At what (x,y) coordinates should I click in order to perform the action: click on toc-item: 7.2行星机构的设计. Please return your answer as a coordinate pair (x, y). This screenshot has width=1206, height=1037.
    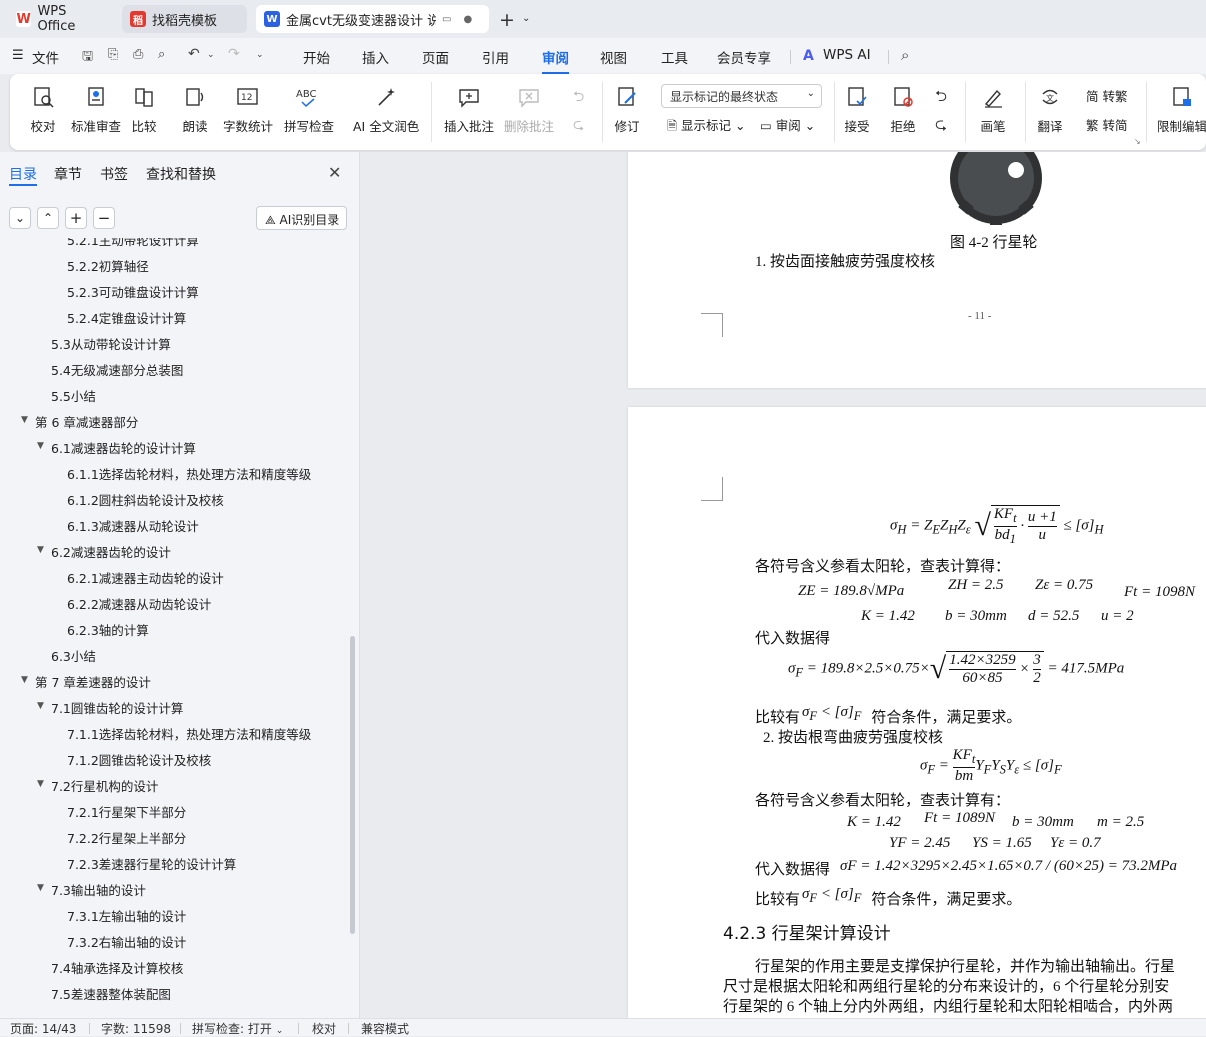
    Looking at the image, I should click on (104, 785).